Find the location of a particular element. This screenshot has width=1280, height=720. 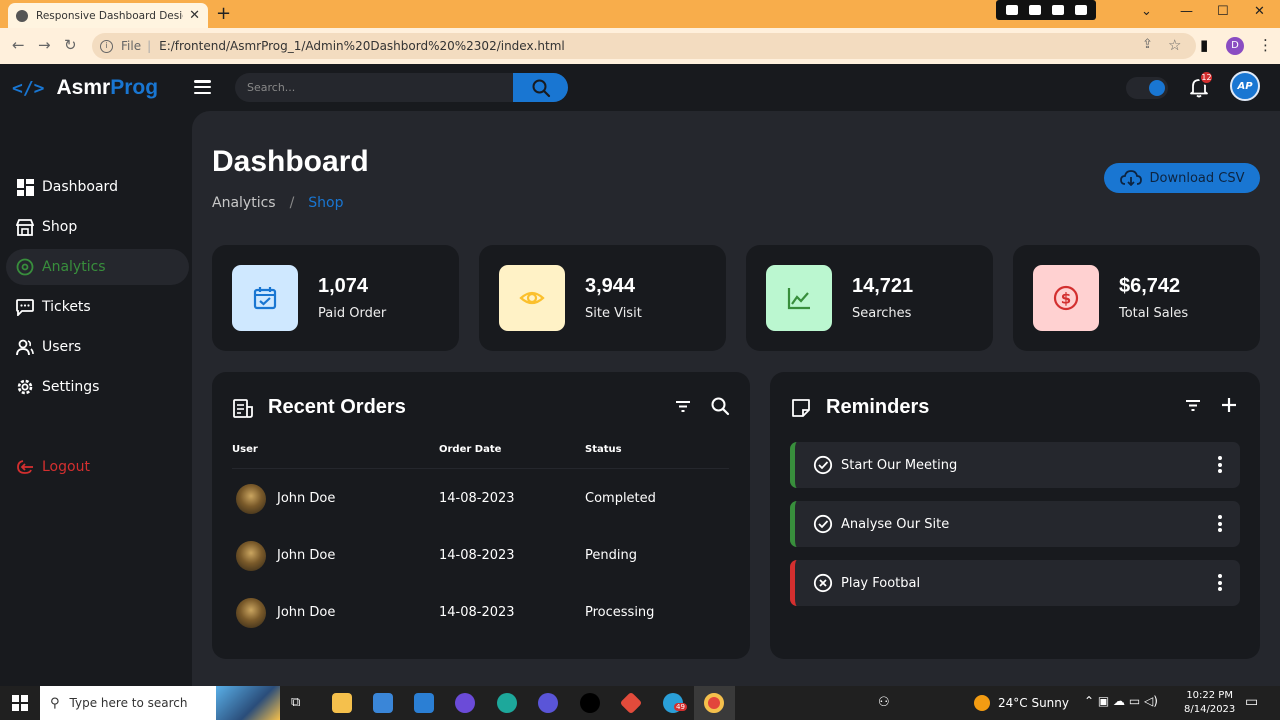

table-row: John Doe 14-08-2023 Pending is located at coordinates (480, 555).